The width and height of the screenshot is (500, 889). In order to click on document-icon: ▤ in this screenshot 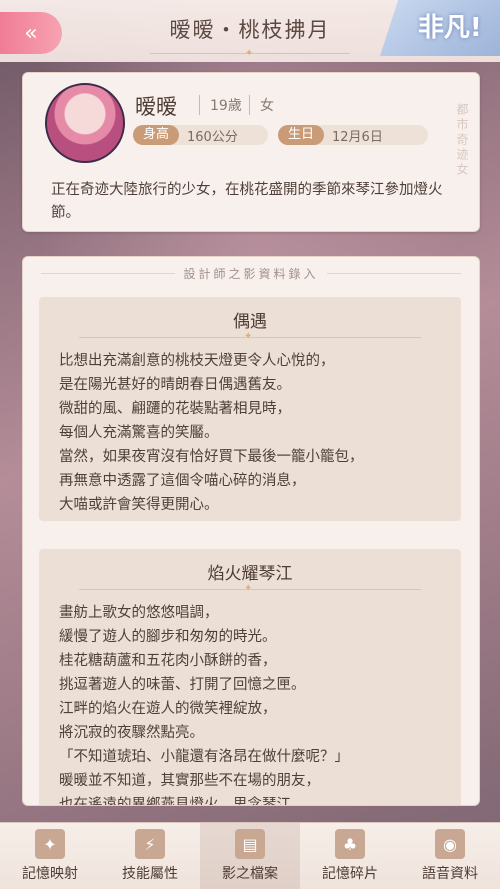, I will do `click(250, 844)`.